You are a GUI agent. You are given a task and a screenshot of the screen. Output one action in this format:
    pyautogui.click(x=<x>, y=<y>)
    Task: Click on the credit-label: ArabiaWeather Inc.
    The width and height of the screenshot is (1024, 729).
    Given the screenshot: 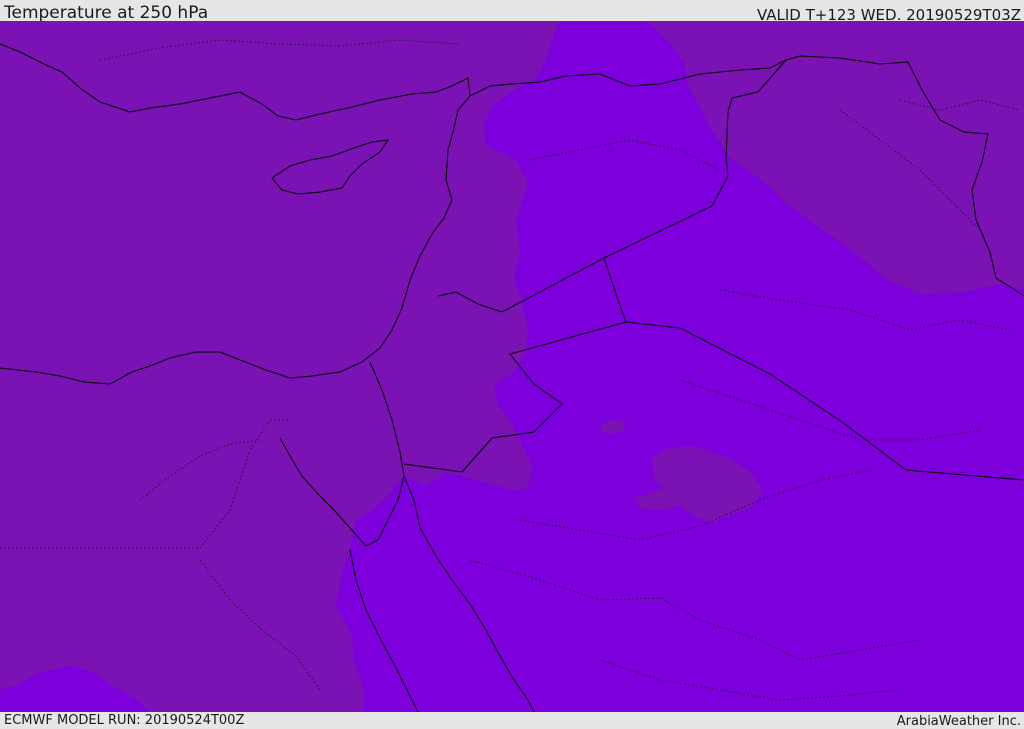 What is the action you would take?
    pyautogui.click(x=958, y=721)
    